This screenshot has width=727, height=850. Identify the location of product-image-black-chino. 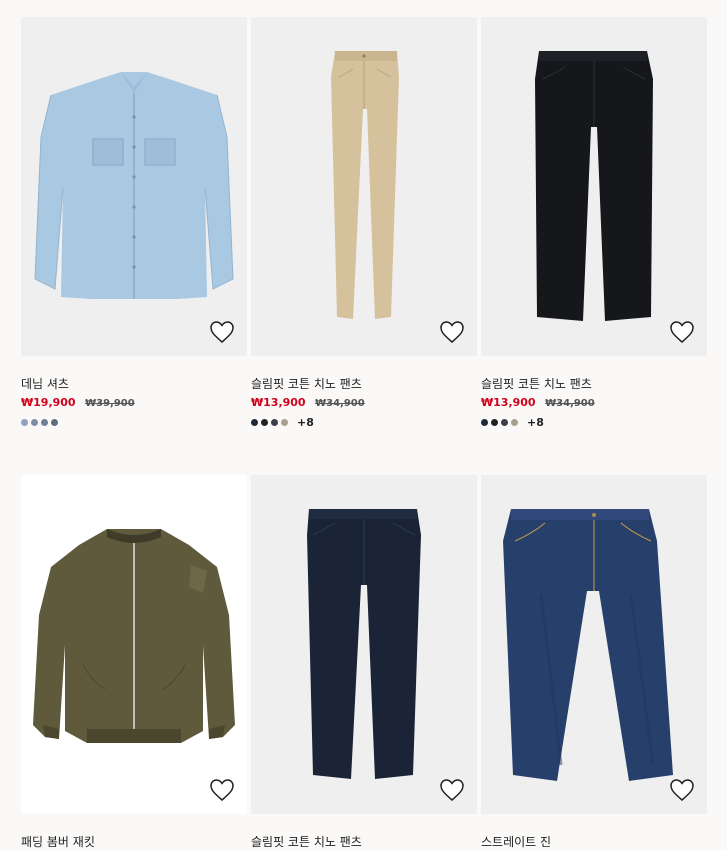
(594, 186).